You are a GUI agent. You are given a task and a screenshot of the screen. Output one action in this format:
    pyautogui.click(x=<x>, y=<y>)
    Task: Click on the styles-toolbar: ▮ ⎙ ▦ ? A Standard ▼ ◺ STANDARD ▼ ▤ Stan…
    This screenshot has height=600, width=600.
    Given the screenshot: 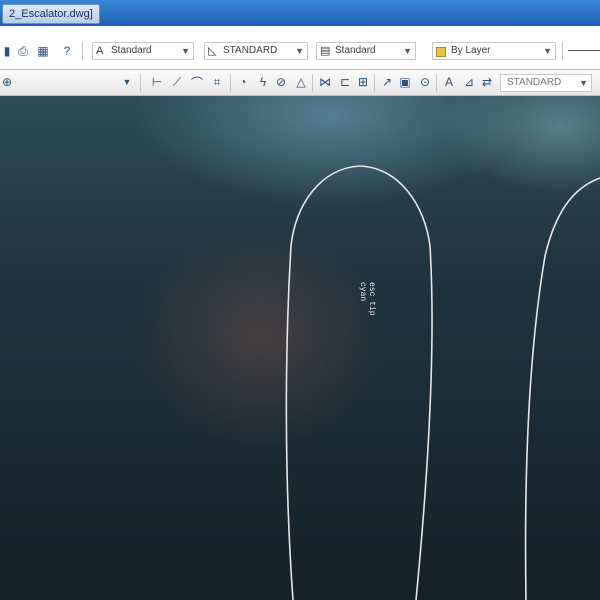 What is the action you would take?
    pyautogui.click(x=300, y=48)
    